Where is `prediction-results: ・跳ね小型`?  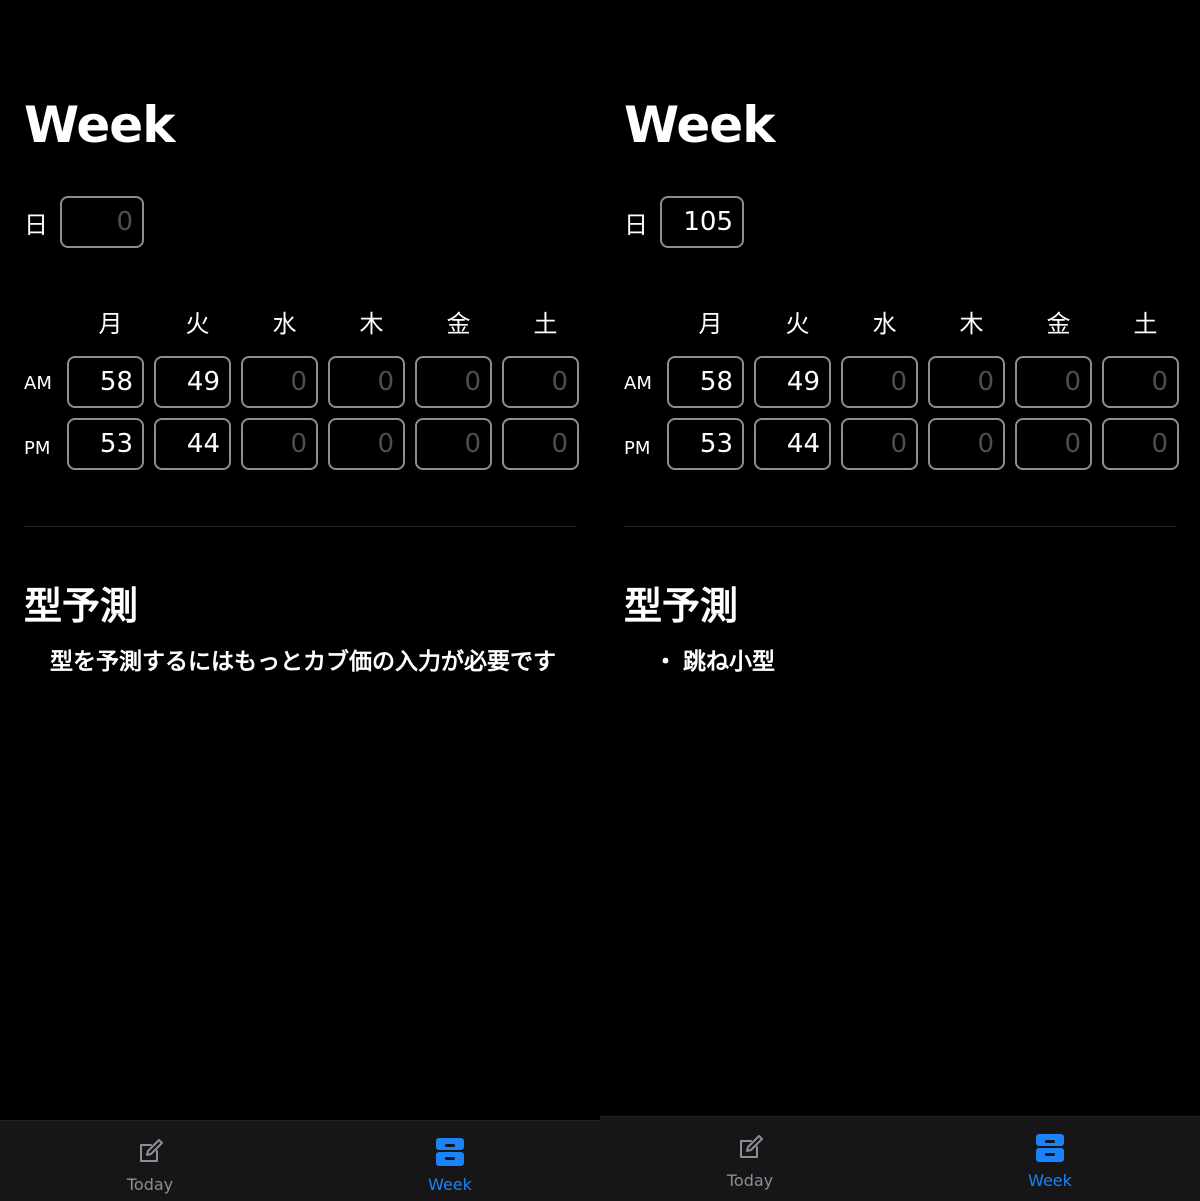
prediction-results: ・跳ね小型 is located at coordinates (714, 662).